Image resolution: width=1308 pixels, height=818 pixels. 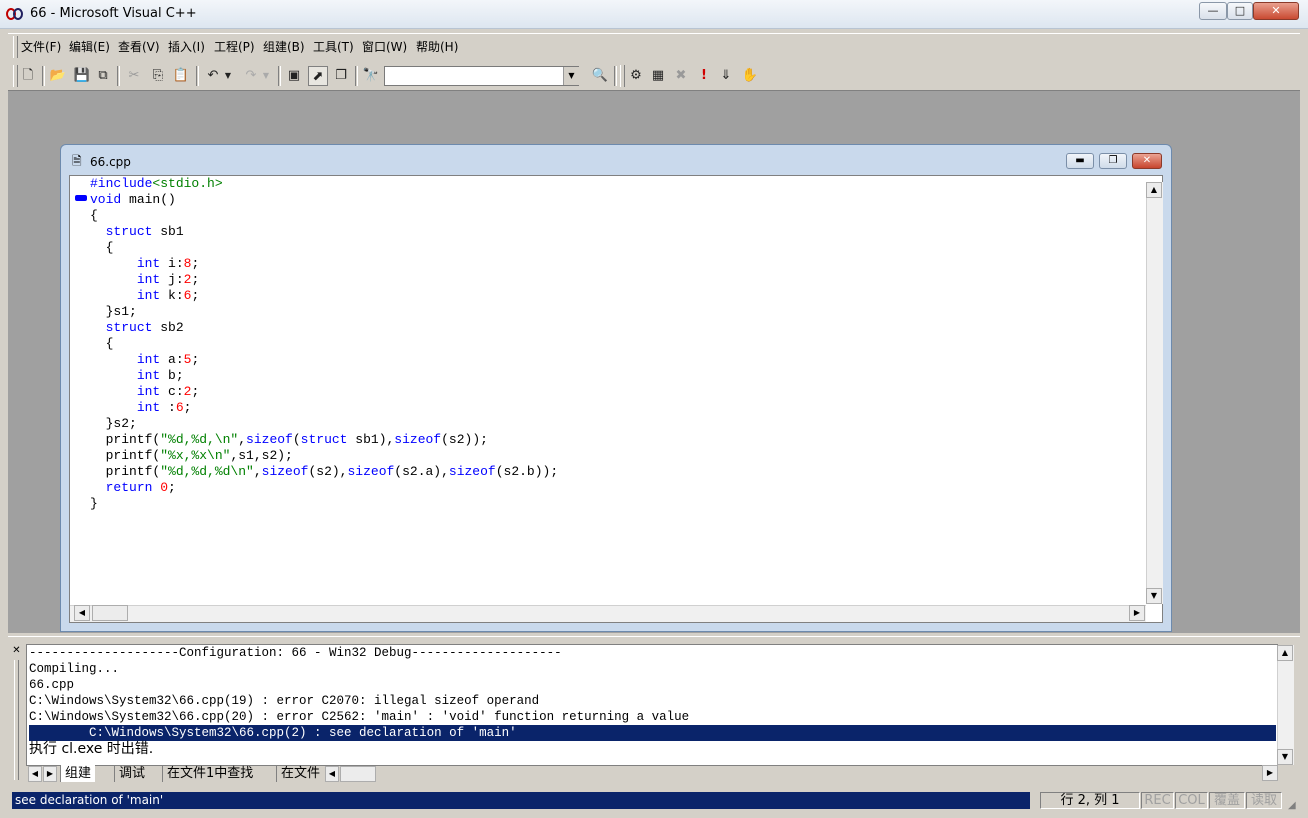 What do you see at coordinates (14, 14) in the screenshot?
I see `app-icon` at bounding box center [14, 14].